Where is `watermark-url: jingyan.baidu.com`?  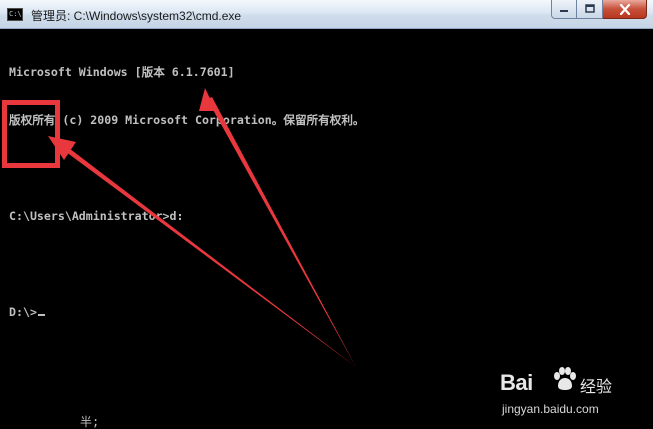
watermark-url: jingyan.baidu.com is located at coordinates (550, 409).